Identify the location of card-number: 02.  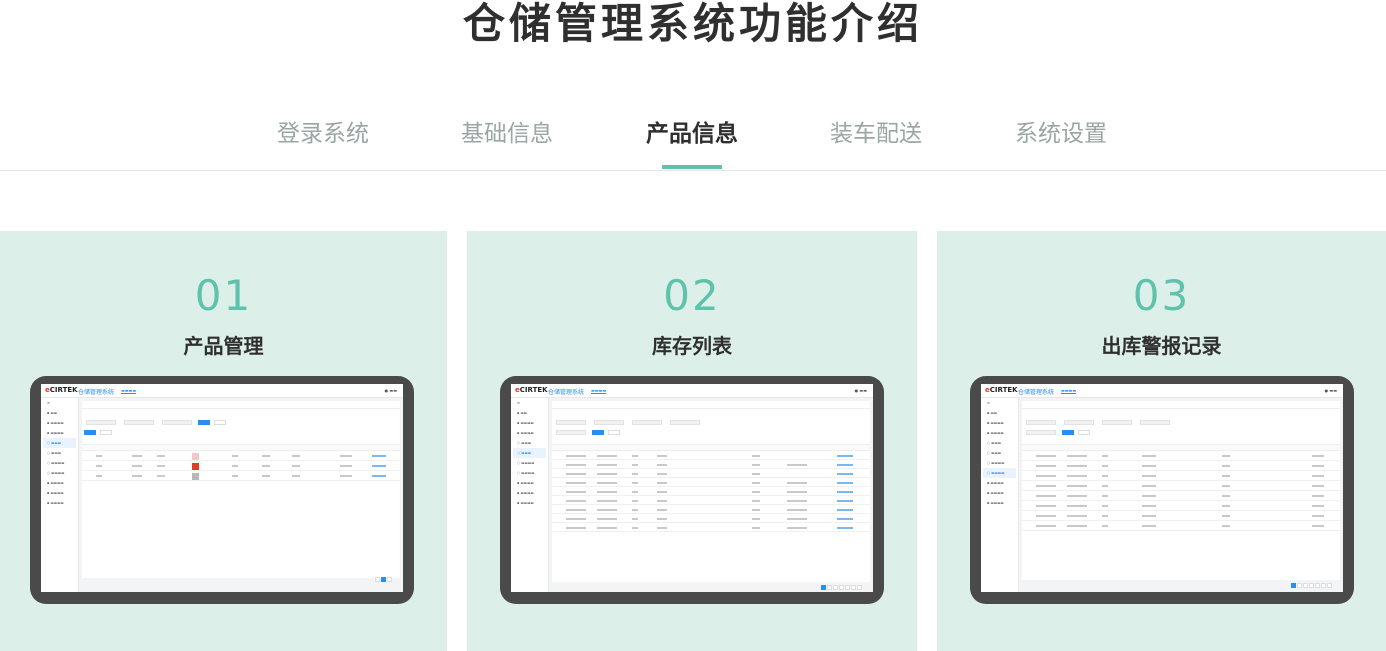
(692, 295).